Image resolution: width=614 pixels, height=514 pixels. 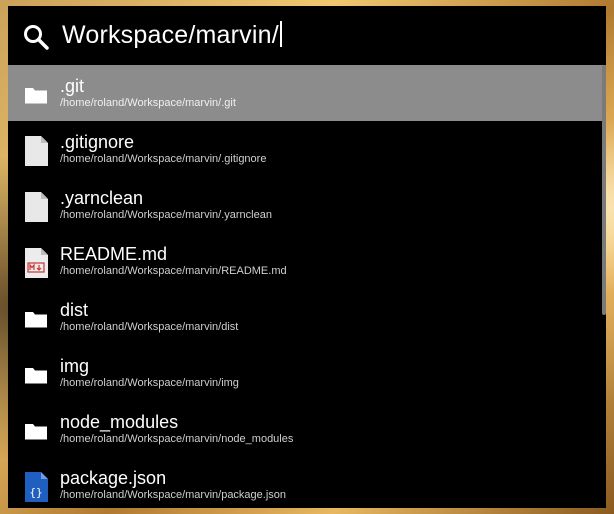 What do you see at coordinates (166, 215) in the screenshot?
I see `result-path: /home/roland/Workspace/marvin/.yarnclean` at bounding box center [166, 215].